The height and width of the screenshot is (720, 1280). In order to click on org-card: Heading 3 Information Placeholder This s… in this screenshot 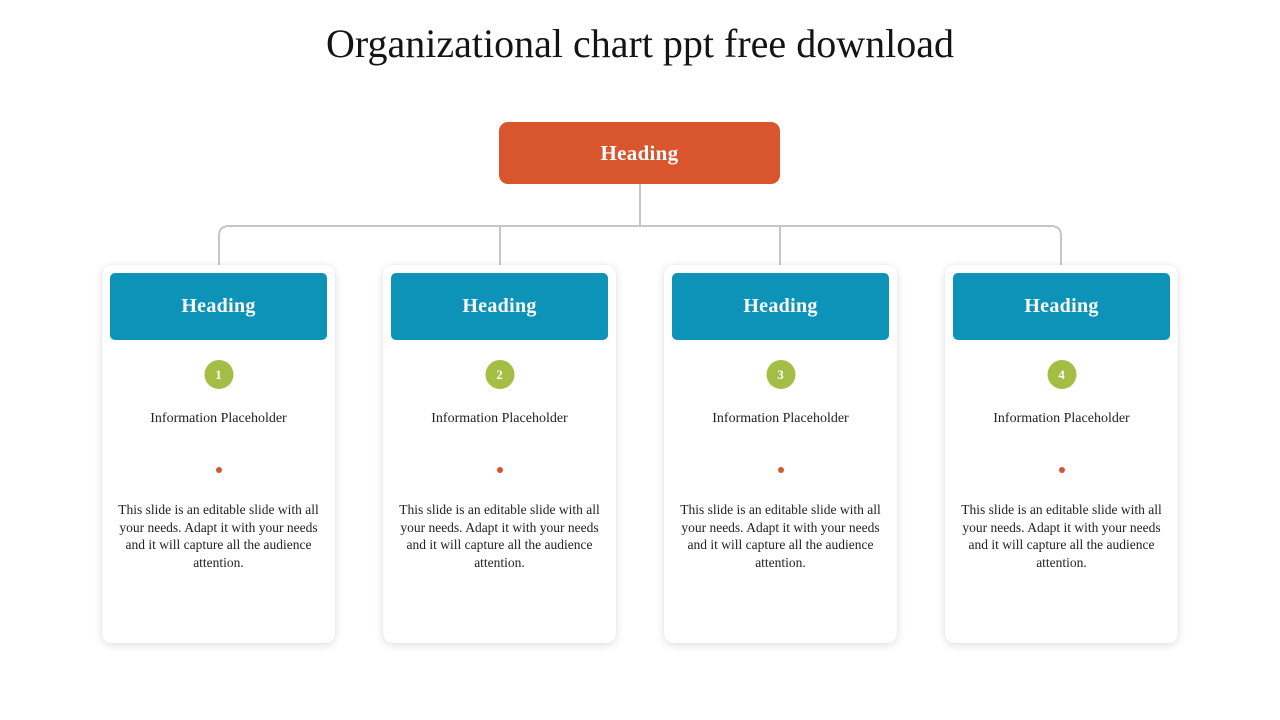, I will do `click(780, 454)`.